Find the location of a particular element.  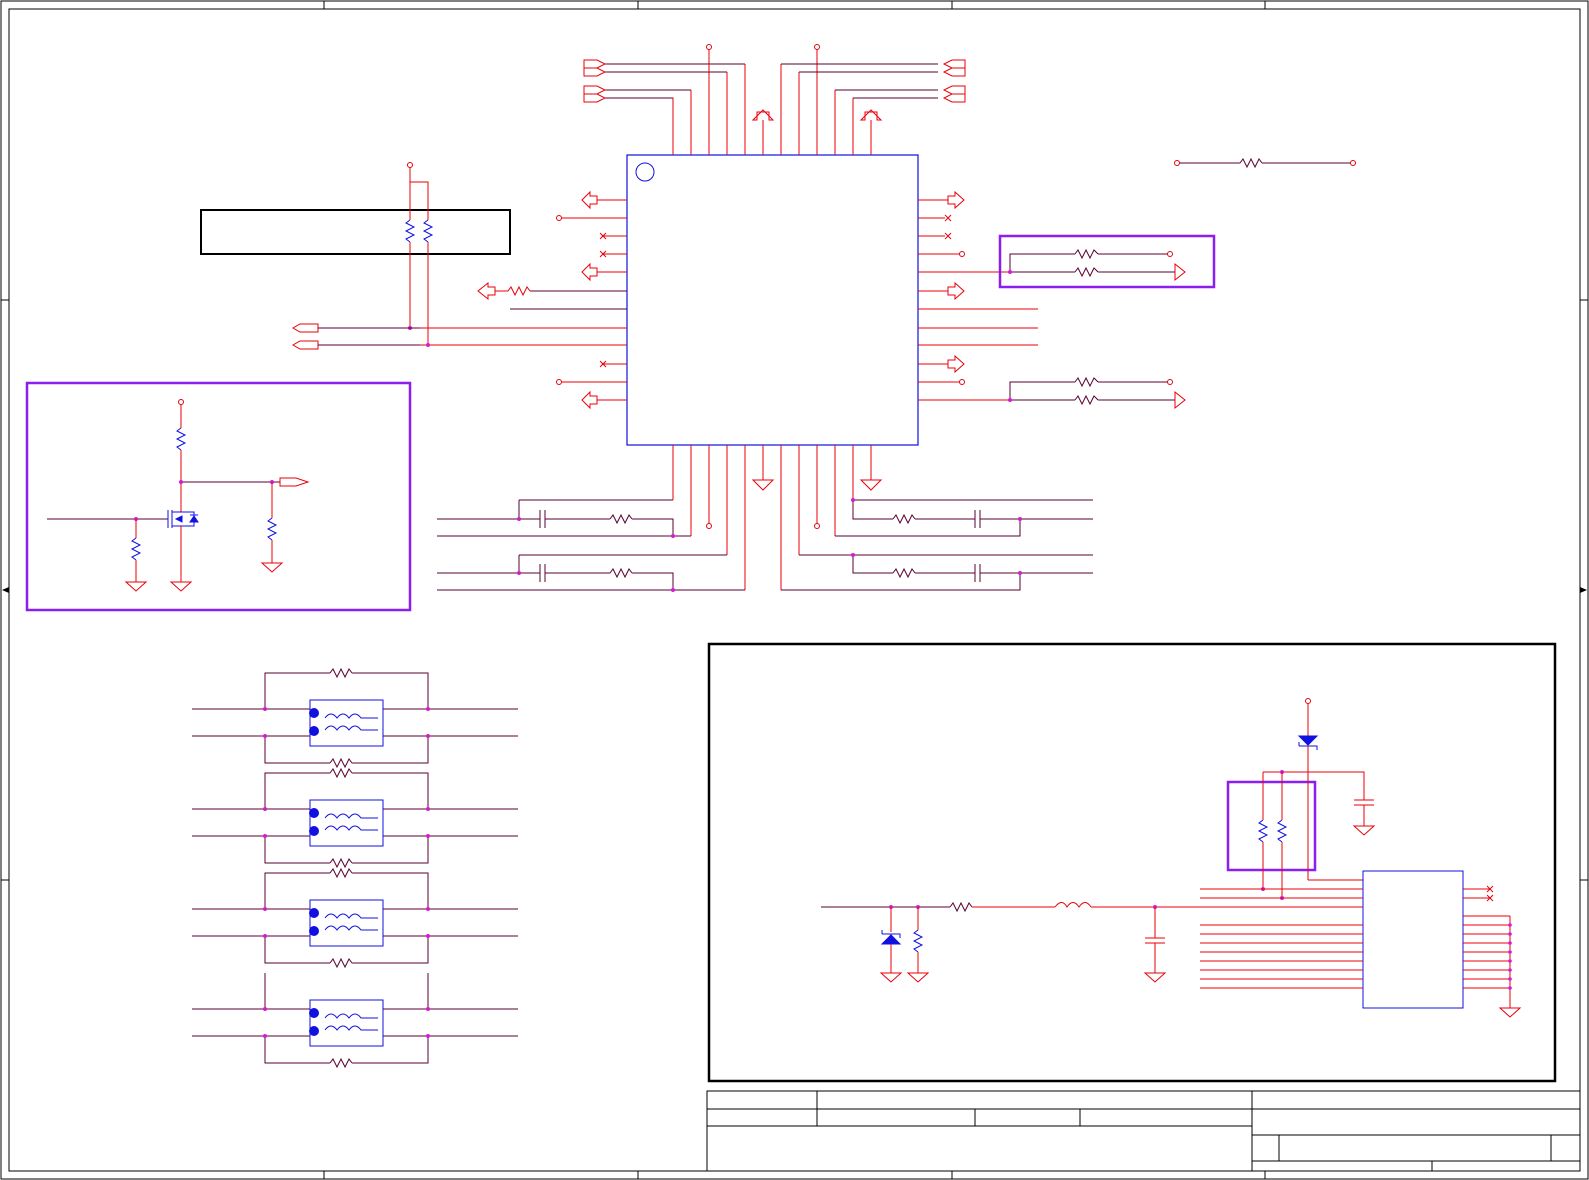

ic-top-nets is located at coordinates (771, 86).